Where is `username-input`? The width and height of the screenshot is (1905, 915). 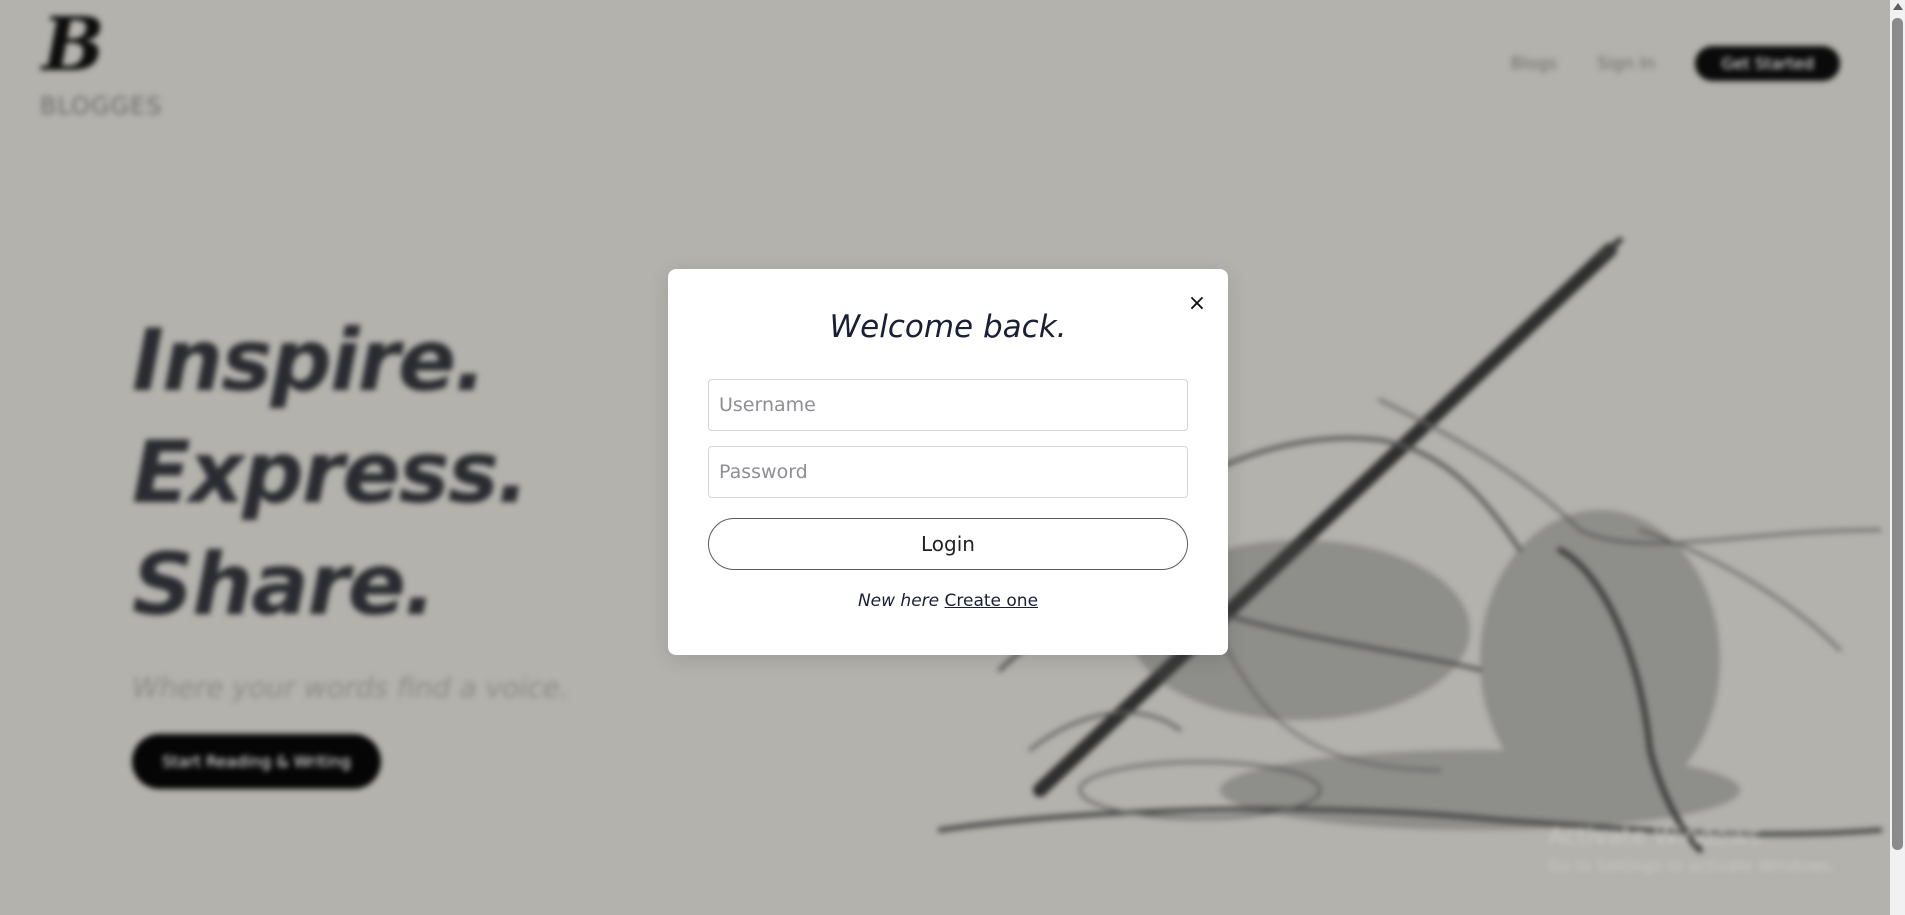
username-input is located at coordinates (948, 405).